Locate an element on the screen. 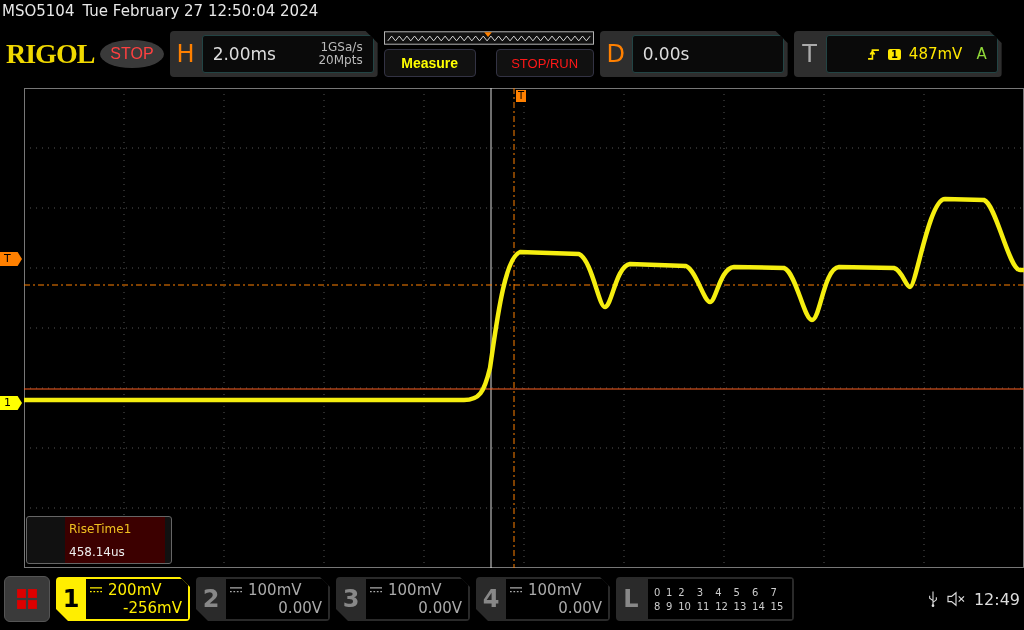 Image resolution: width=1024 pixels, height=630 pixels. channel-panel: 4 100mV 0.00V is located at coordinates (543, 599).